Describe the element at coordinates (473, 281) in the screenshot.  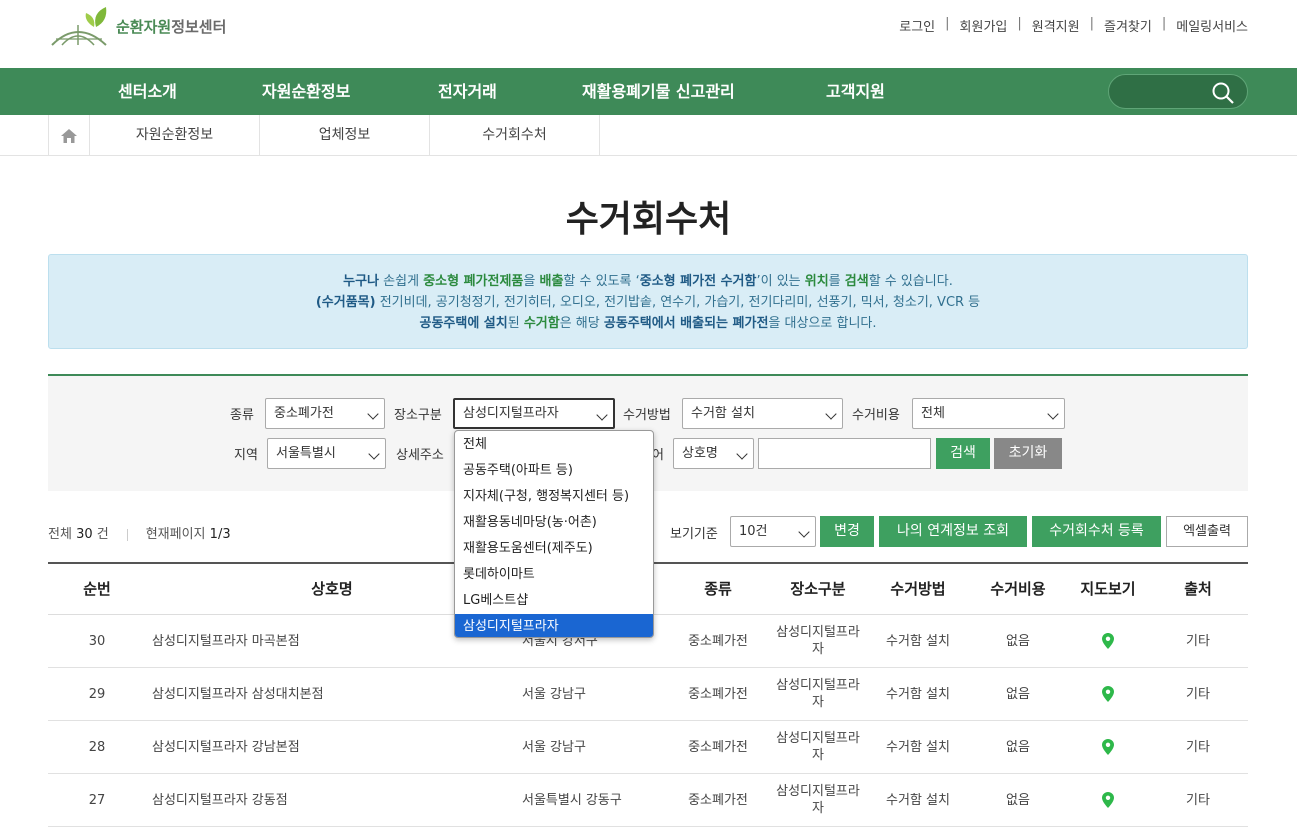
I see `info-text: 중소형 폐가전제품` at that location.